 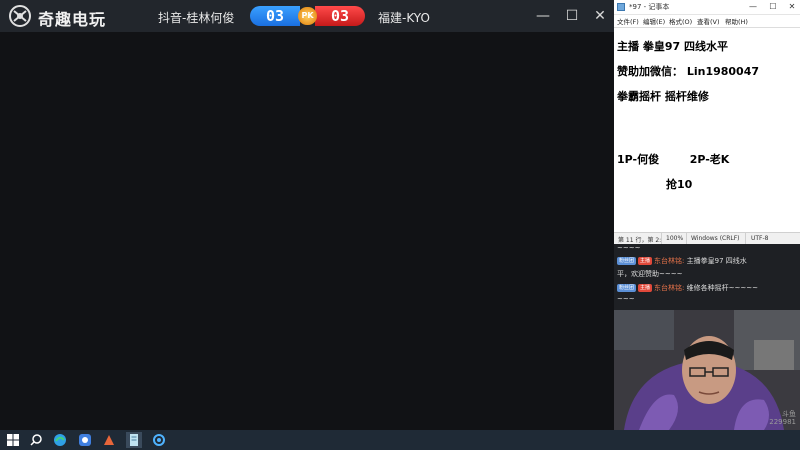 What do you see at coordinates (688, 71) in the screenshot?
I see `text-line: 赞助加微信： Lin1980047` at bounding box center [688, 71].